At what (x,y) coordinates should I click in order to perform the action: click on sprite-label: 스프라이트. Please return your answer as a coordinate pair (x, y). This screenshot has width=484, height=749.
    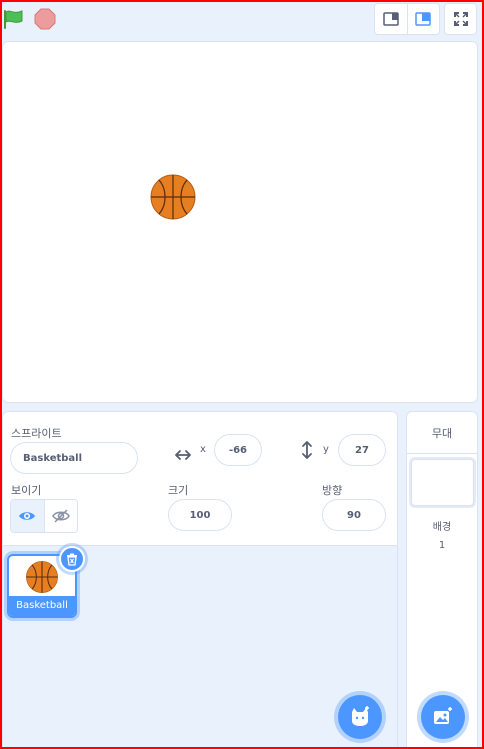
    Looking at the image, I should click on (36, 433).